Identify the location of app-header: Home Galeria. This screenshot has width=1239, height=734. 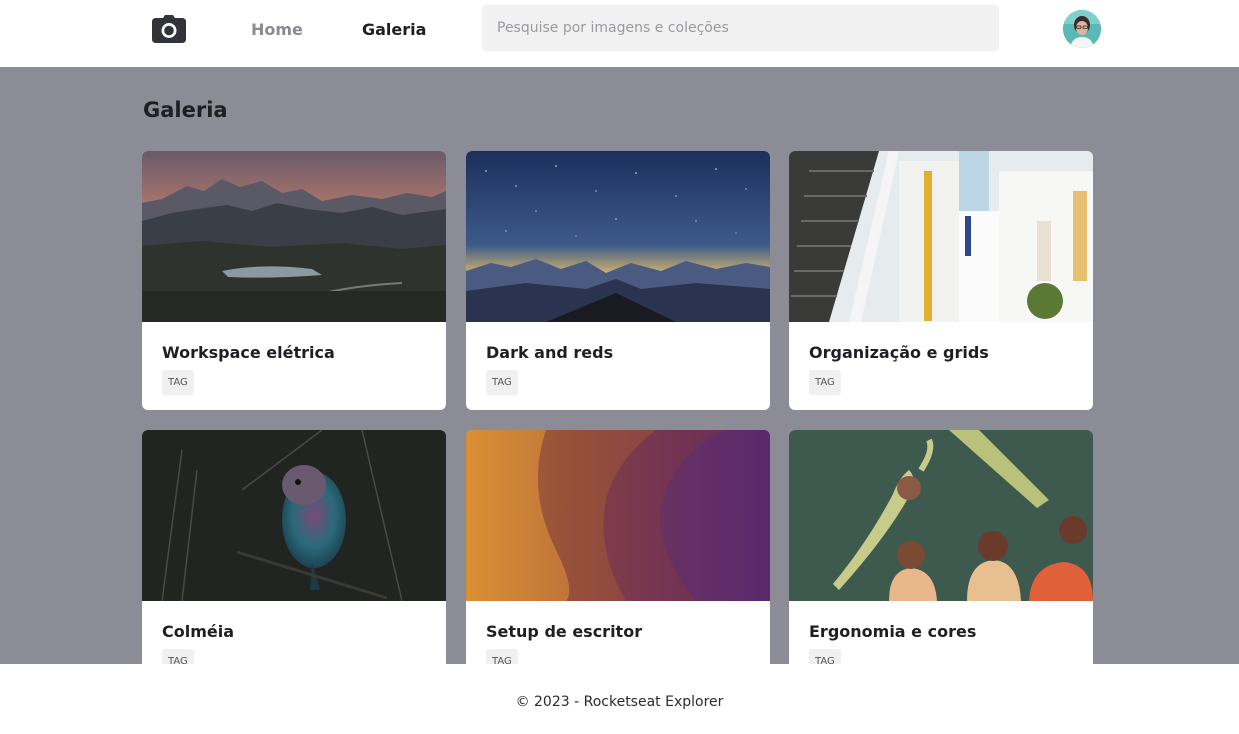
(619, 33).